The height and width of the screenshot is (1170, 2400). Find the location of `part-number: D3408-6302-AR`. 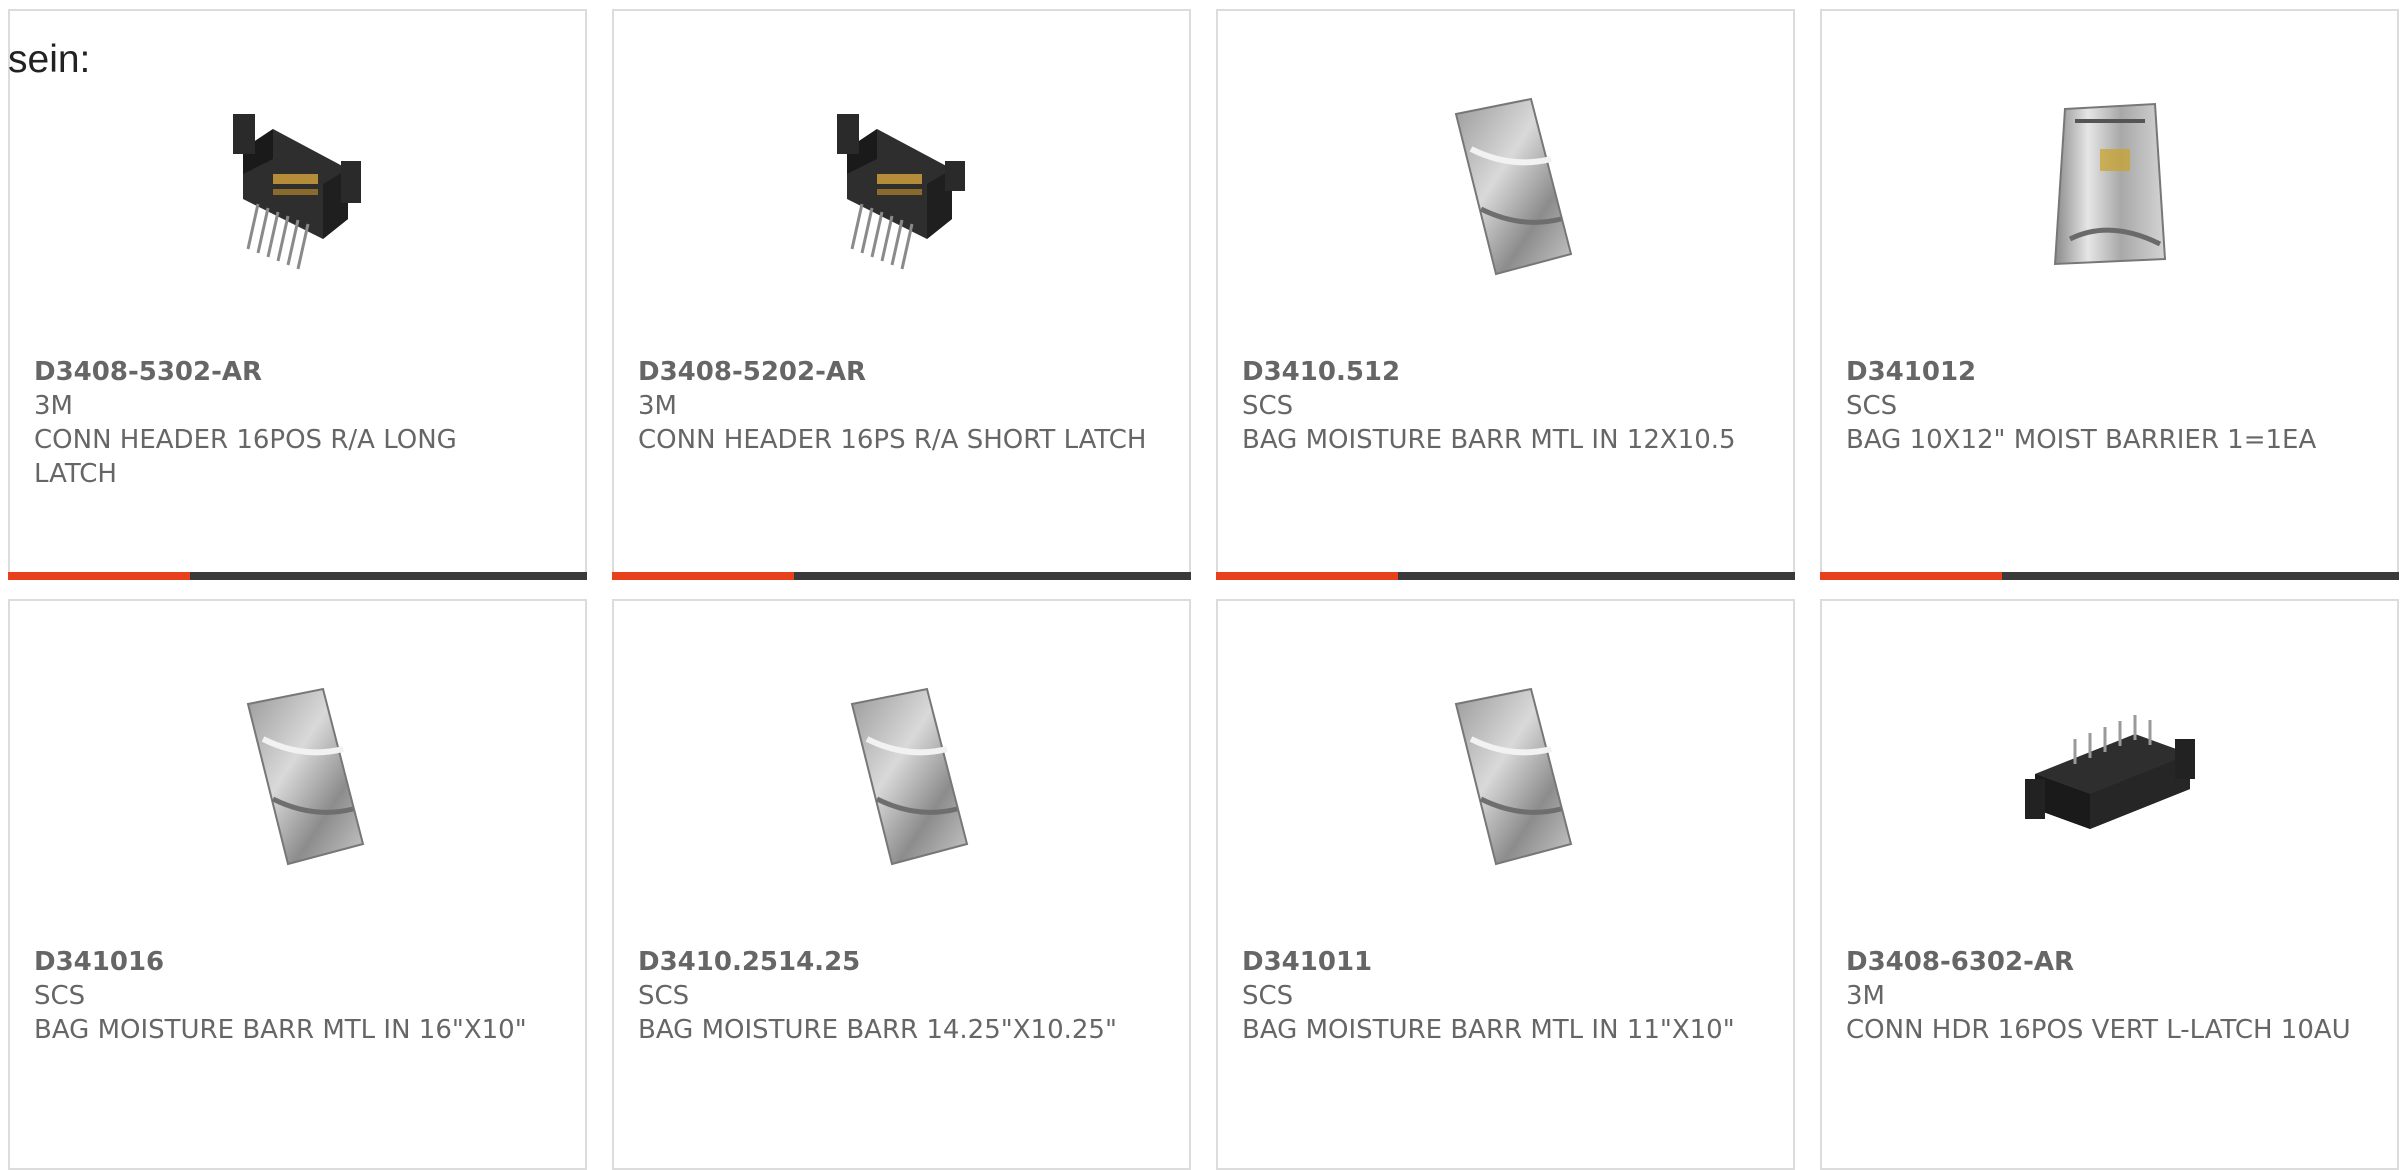

part-number: D3408-6302-AR is located at coordinates (2101, 962).